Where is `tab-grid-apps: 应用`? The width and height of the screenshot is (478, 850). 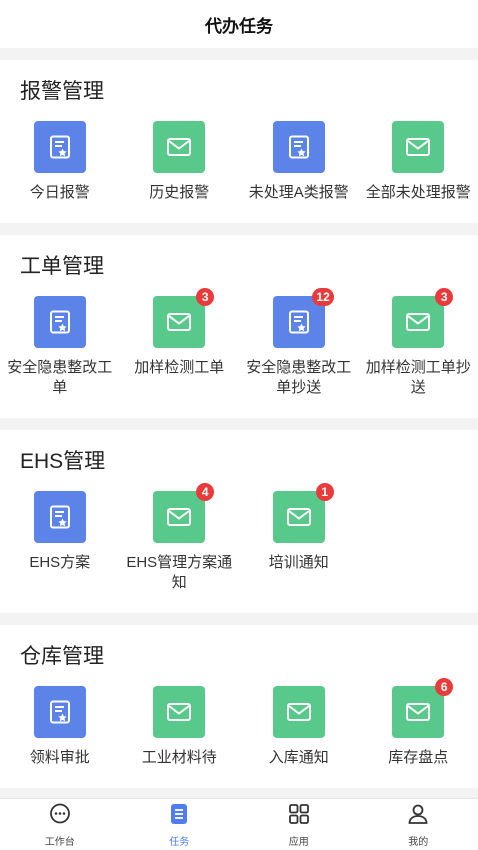 tab-grid-apps: 应用 is located at coordinates (299, 824).